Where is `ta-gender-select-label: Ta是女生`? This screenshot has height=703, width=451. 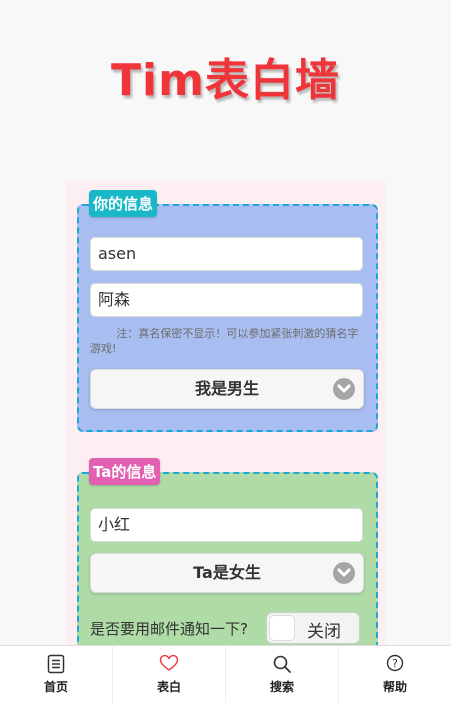 ta-gender-select-label: Ta是女生 is located at coordinates (227, 572).